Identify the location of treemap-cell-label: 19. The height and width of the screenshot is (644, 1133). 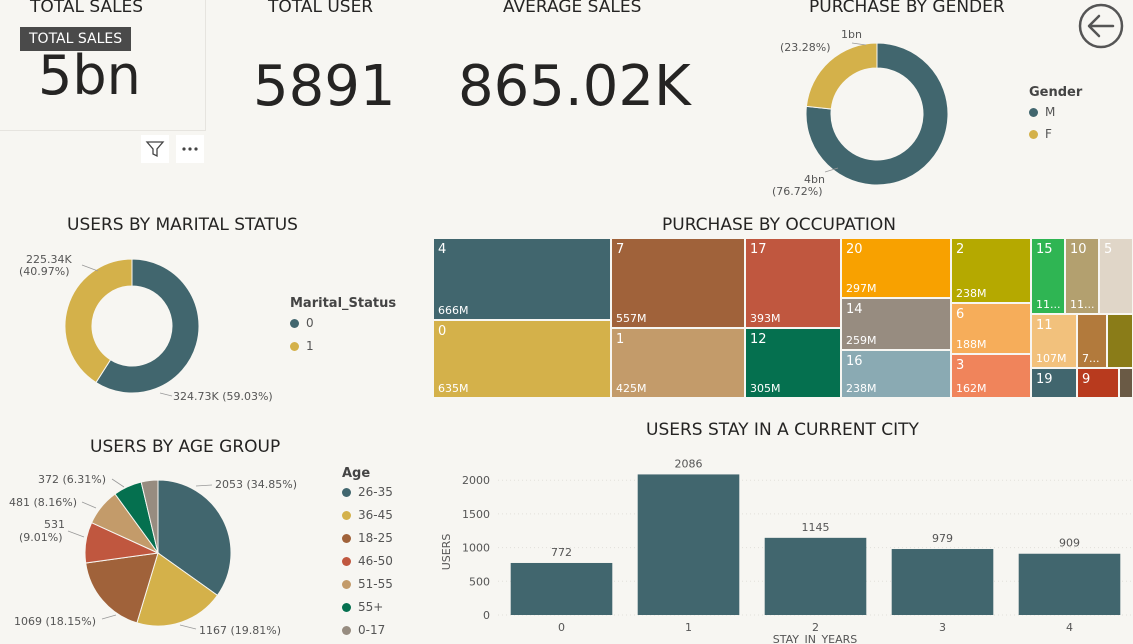
(1044, 379).